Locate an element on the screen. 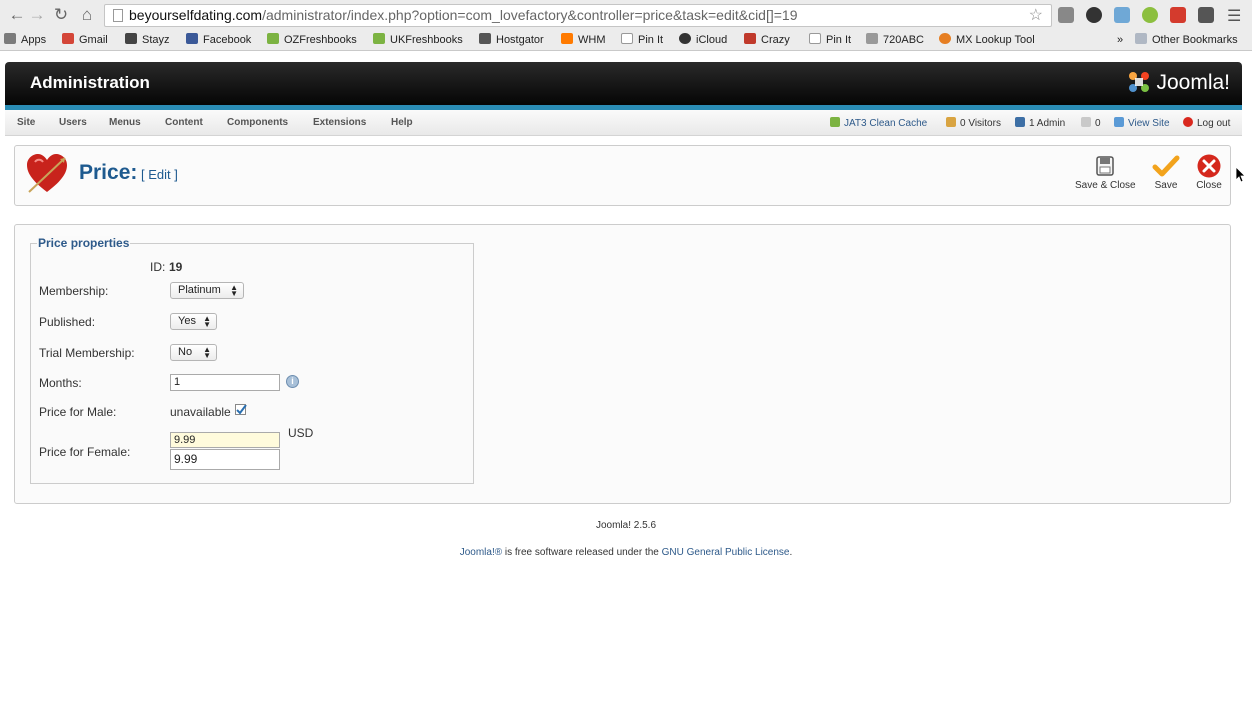 This screenshot has width=1252, height=720. menu-icon: ☰ is located at coordinates (1234, 16).